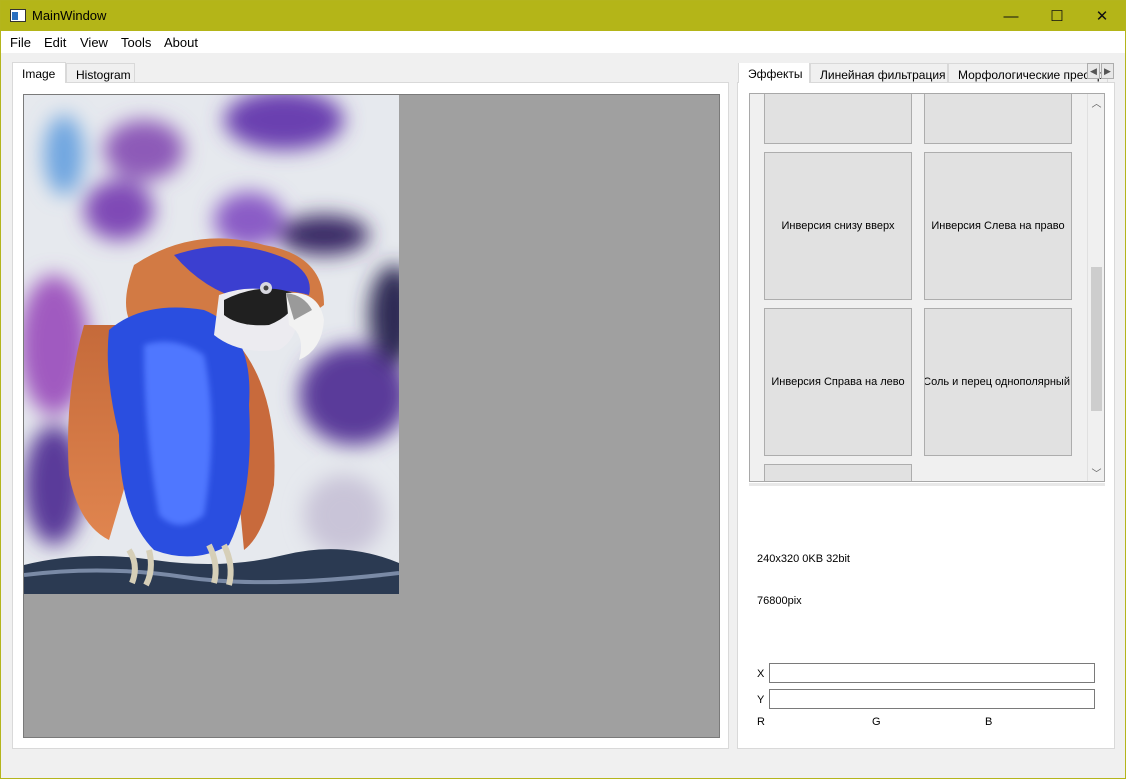 Image resolution: width=1126 pixels, height=779 pixels. I want to click on tab-scroll-left-icon: ◀, so click(1093, 71).